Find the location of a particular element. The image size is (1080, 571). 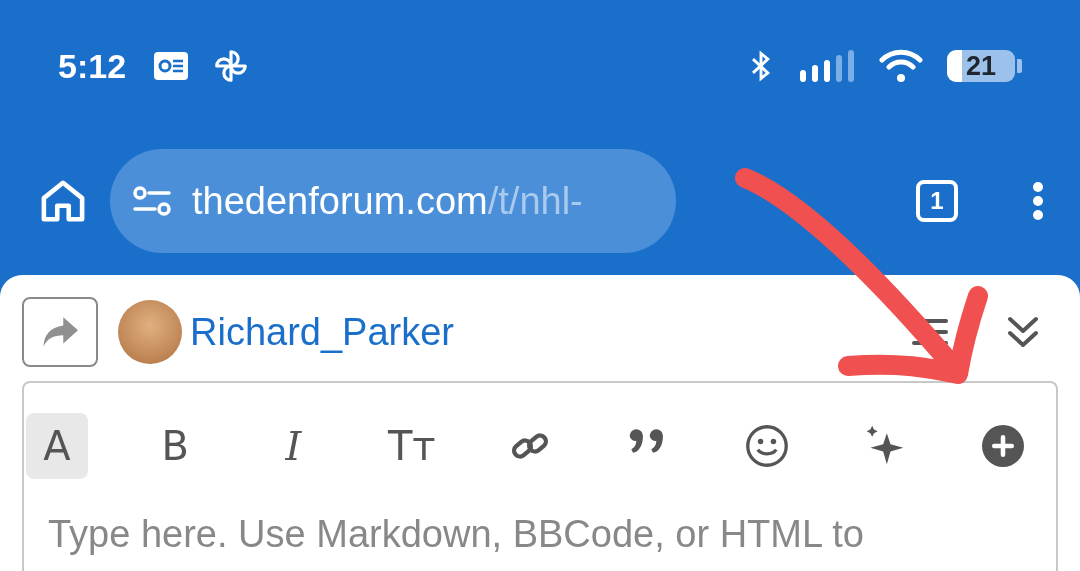

username-link: Richard_Parker is located at coordinates (322, 332).